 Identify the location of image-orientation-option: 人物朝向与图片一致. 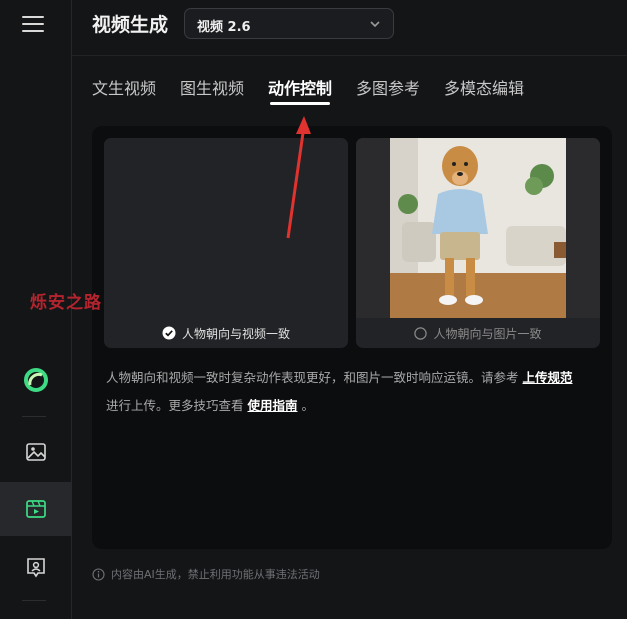
(478, 333).